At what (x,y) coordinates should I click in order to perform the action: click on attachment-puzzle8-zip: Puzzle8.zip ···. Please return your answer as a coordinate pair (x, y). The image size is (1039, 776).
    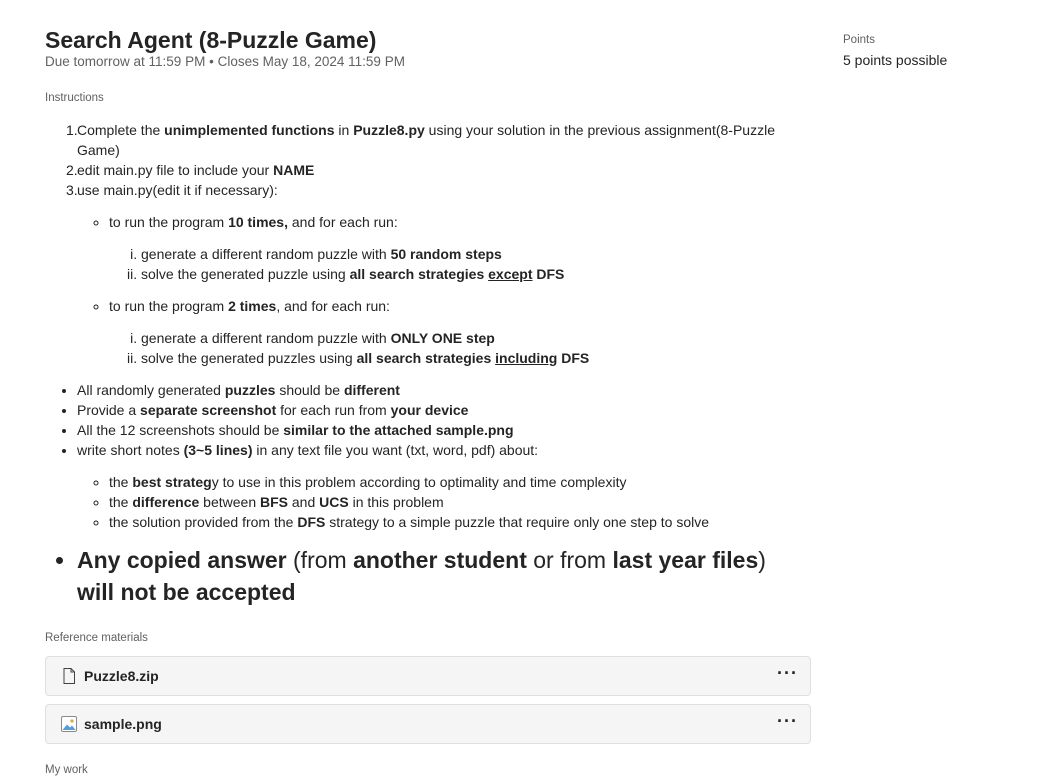
    Looking at the image, I should click on (428, 676).